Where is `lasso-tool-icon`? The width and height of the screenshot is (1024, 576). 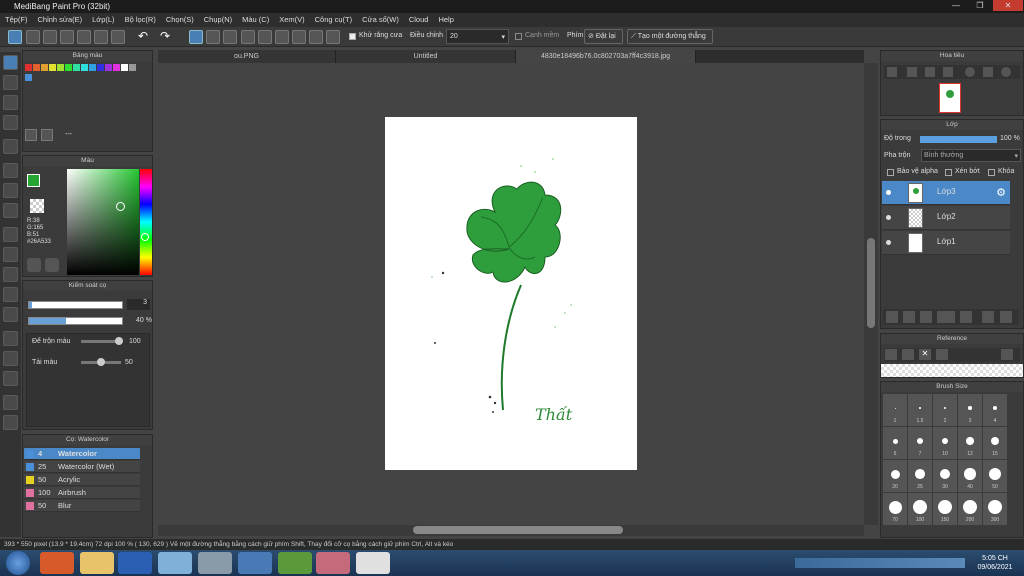
lasso-tool-icon is located at coordinates (10, 254).